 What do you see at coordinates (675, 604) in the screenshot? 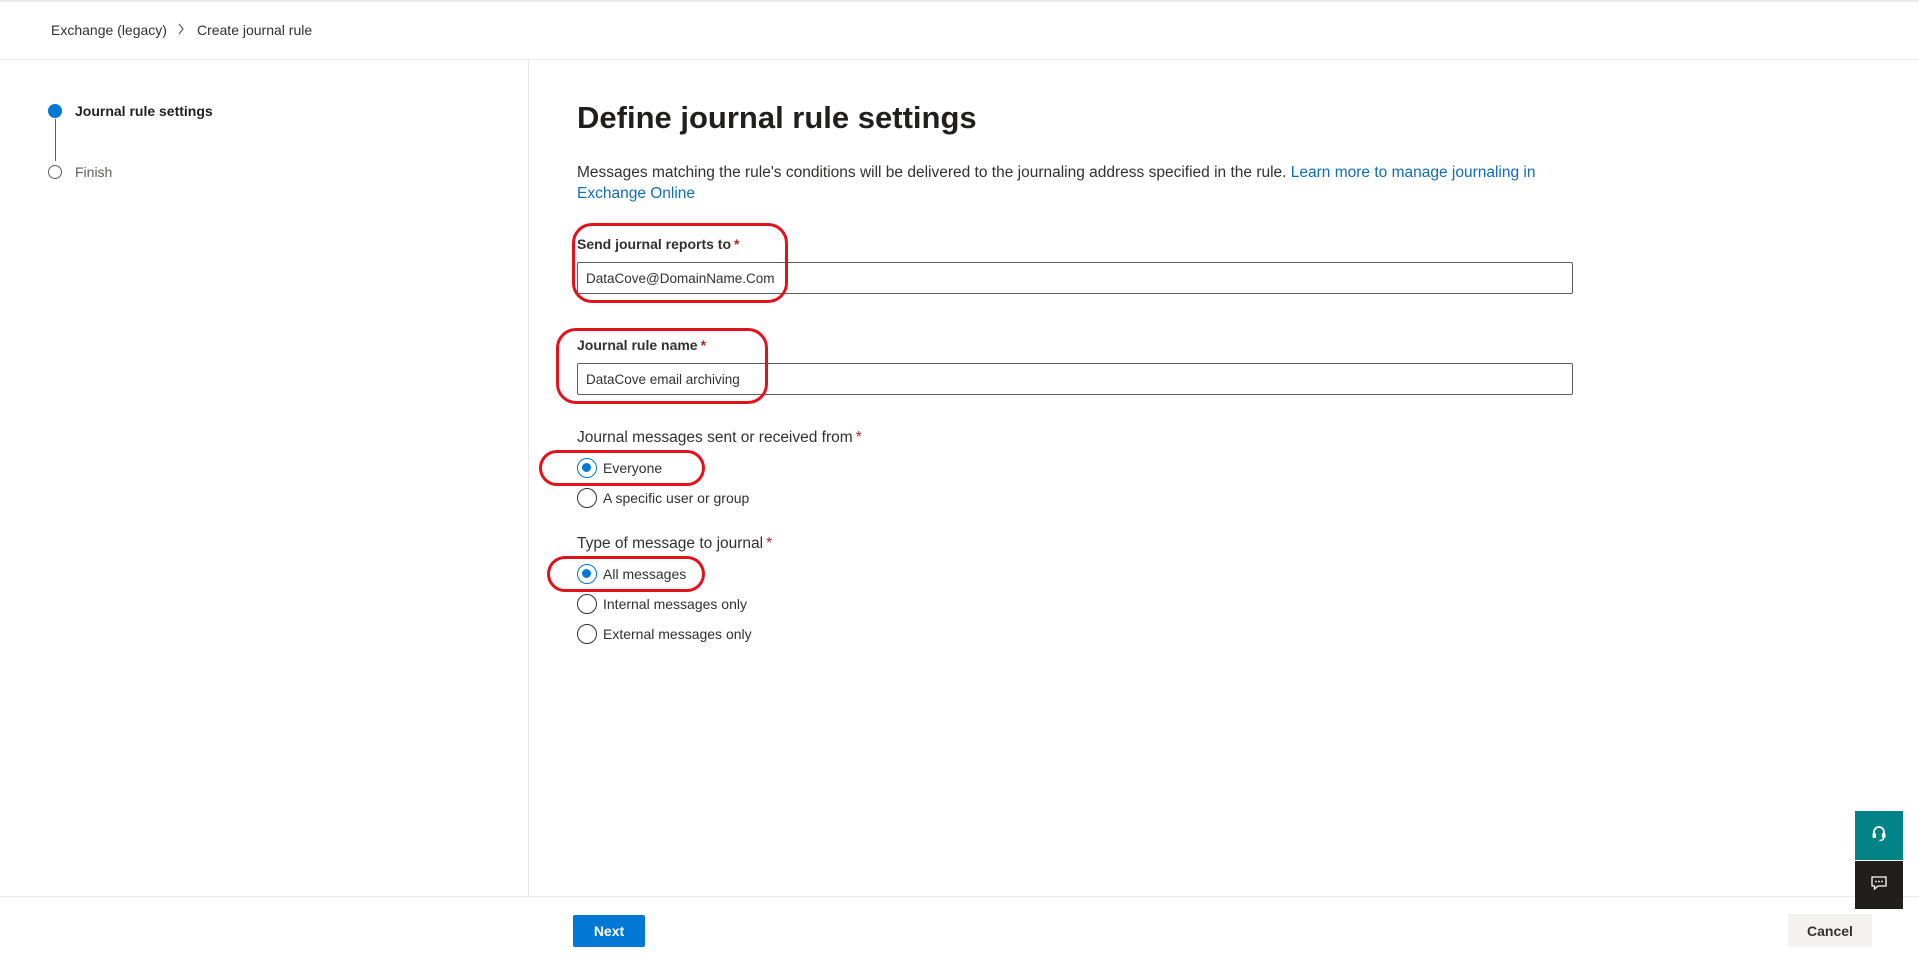
I see `radio-label: Internal messages only` at bounding box center [675, 604].